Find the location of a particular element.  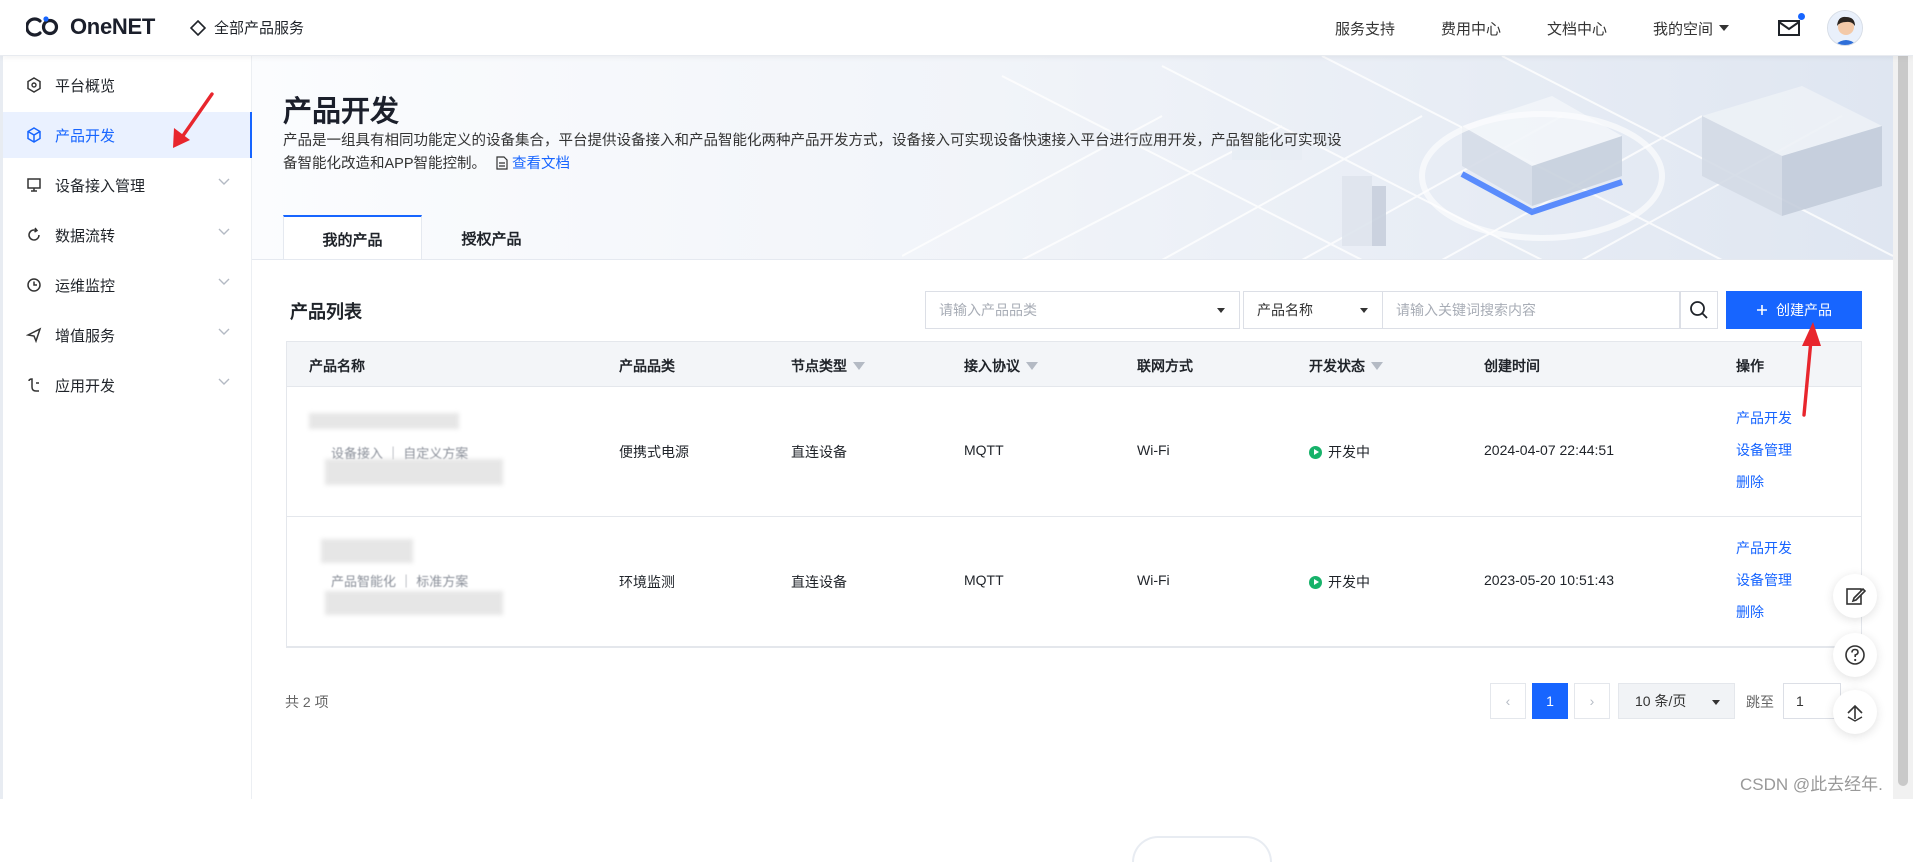

sidebar-item-data-flow: 数据流转 is located at coordinates (127, 235).